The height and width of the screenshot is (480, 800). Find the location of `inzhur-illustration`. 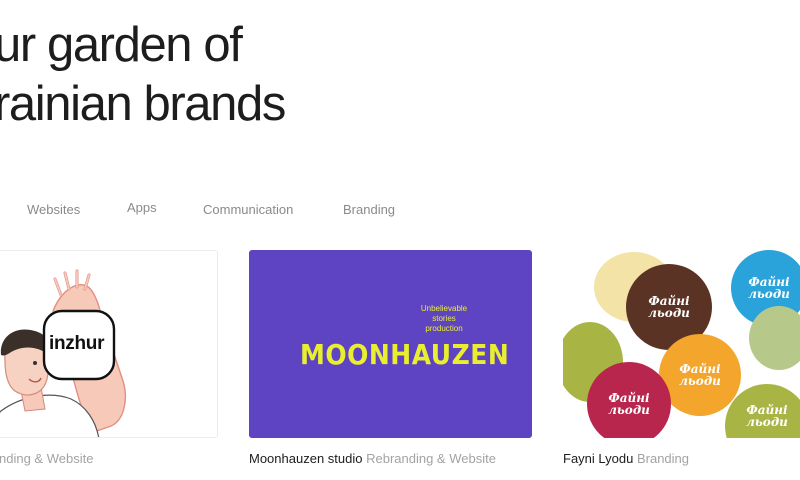

inzhur-illustration is located at coordinates (63, 353).